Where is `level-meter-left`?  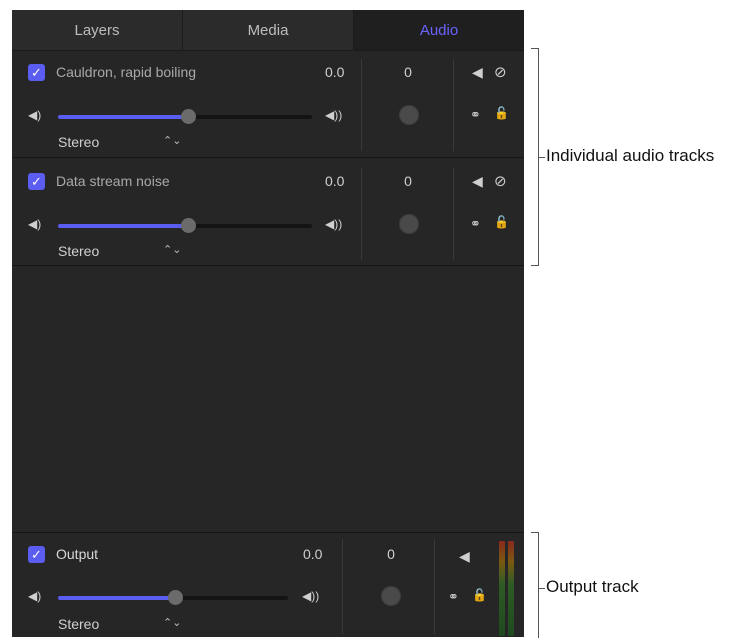 level-meter-left is located at coordinates (502, 588).